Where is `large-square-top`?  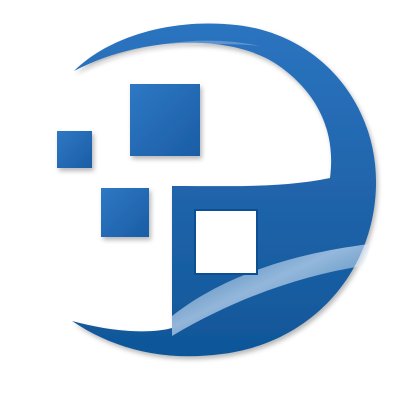
large-square-top is located at coordinates (165, 120).